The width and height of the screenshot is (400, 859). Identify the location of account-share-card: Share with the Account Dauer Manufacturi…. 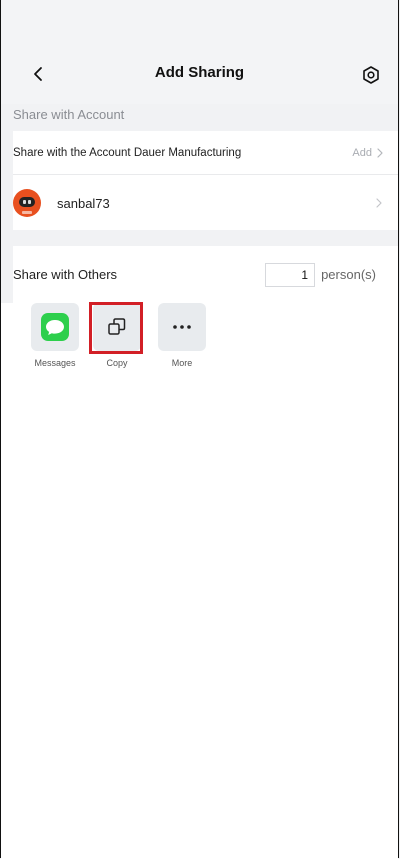
(205, 180).